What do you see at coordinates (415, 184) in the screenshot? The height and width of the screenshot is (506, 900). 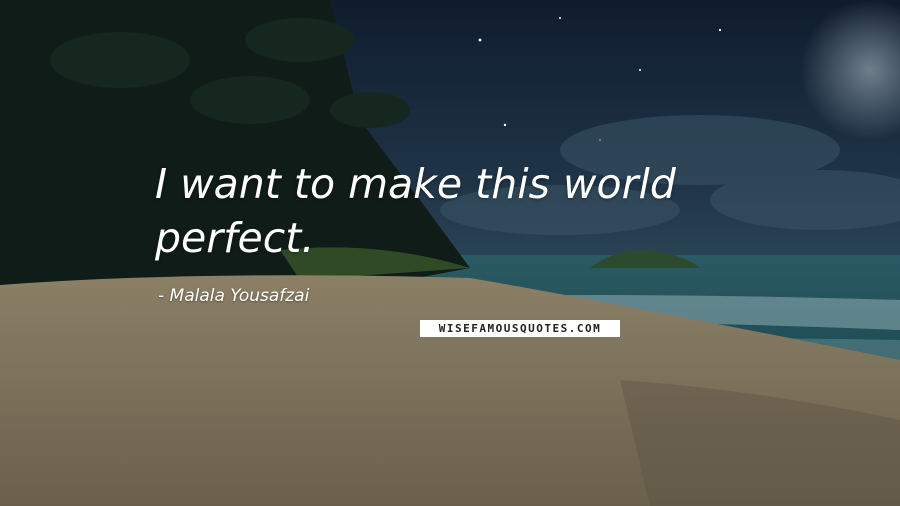 I see `quote-line-1: I want to make this world` at bounding box center [415, 184].